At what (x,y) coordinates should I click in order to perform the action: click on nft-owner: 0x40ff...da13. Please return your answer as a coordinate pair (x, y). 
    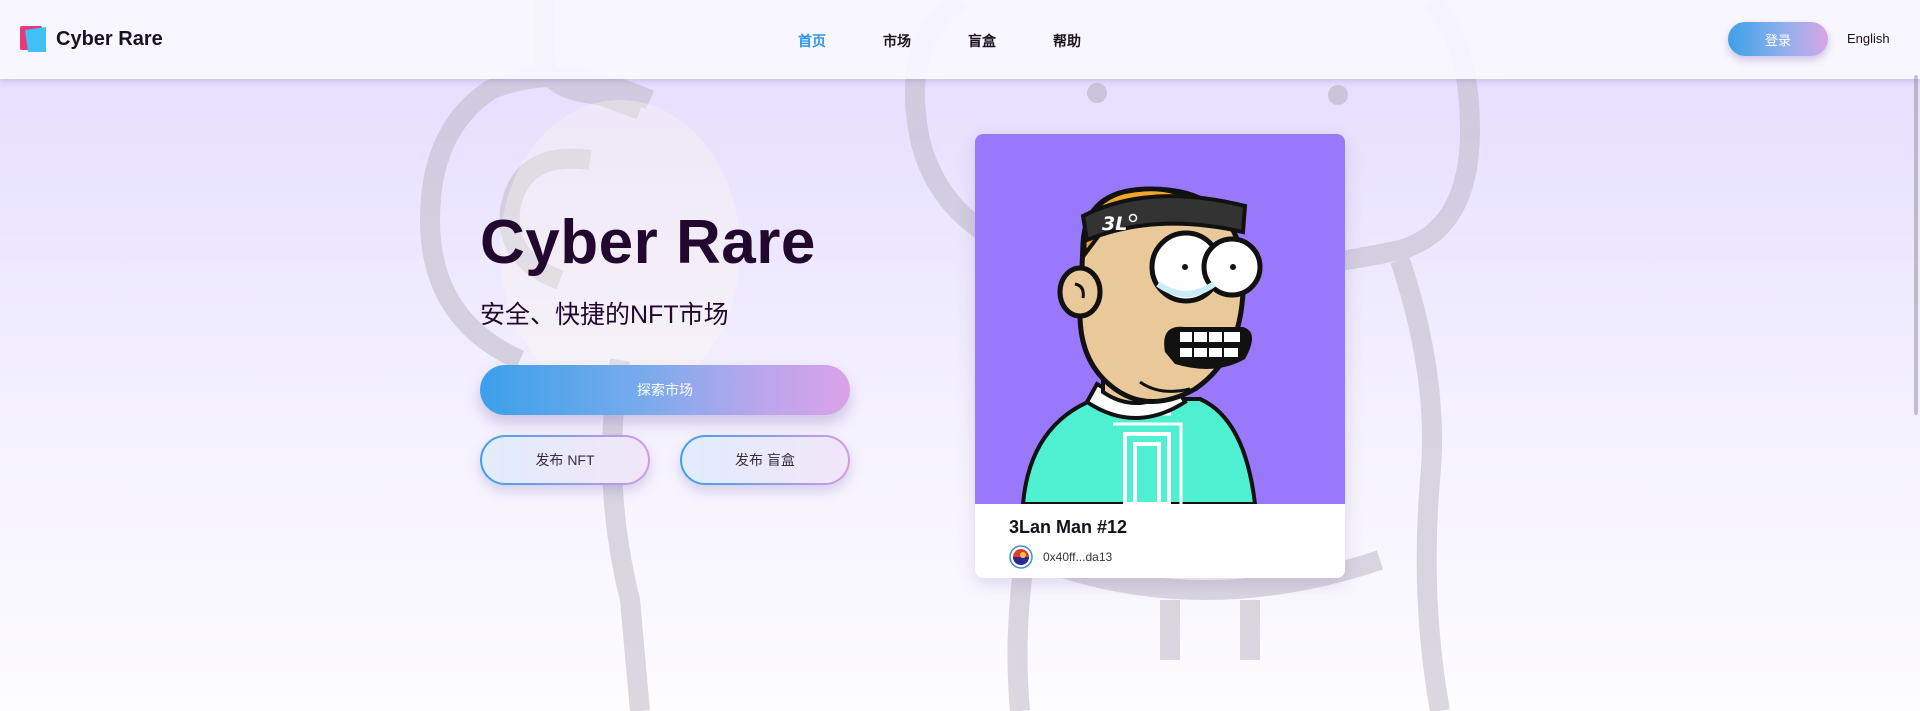
    Looking at the image, I should click on (1060, 557).